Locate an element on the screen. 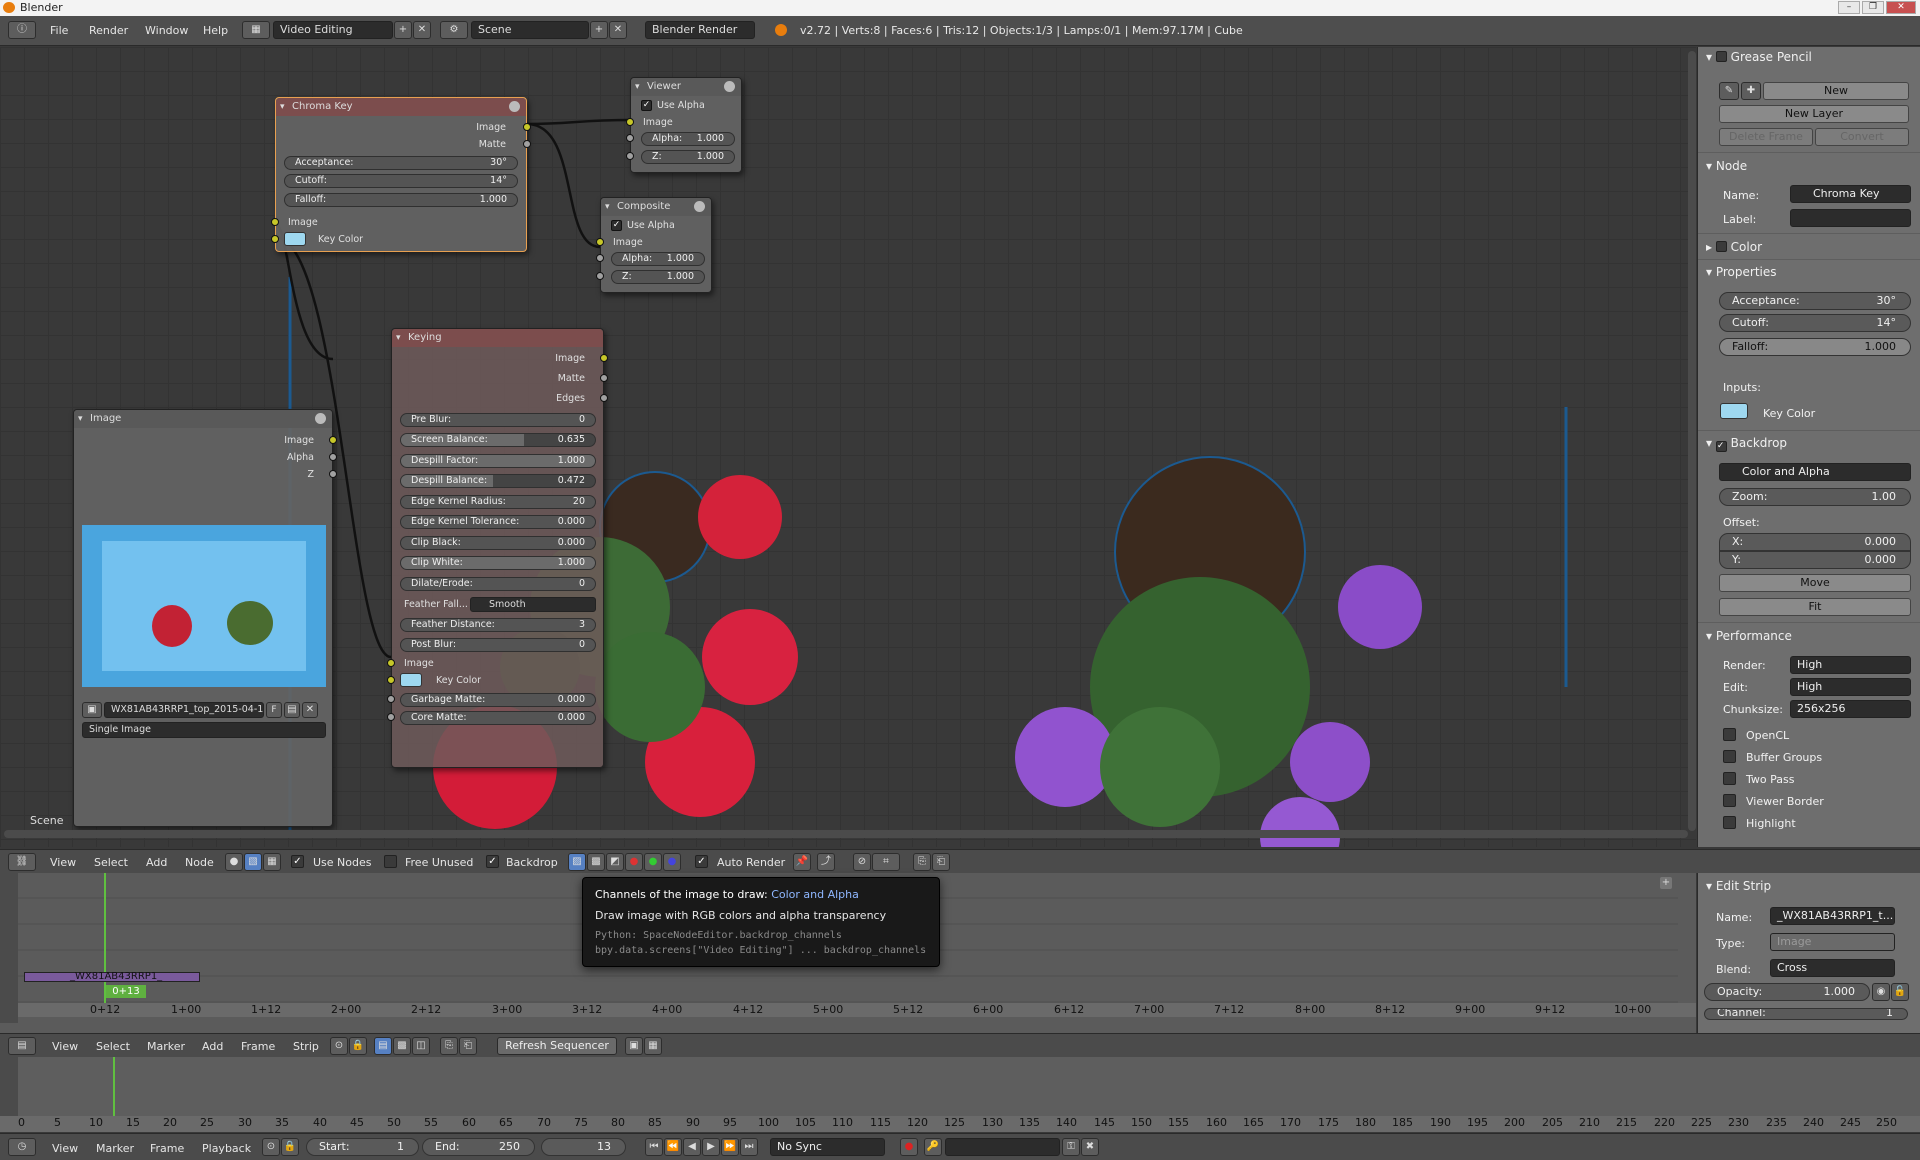 Image resolution: width=1920 pixels, height=1160 pixels. output-matte-socket is located at coordinates (527, 144).